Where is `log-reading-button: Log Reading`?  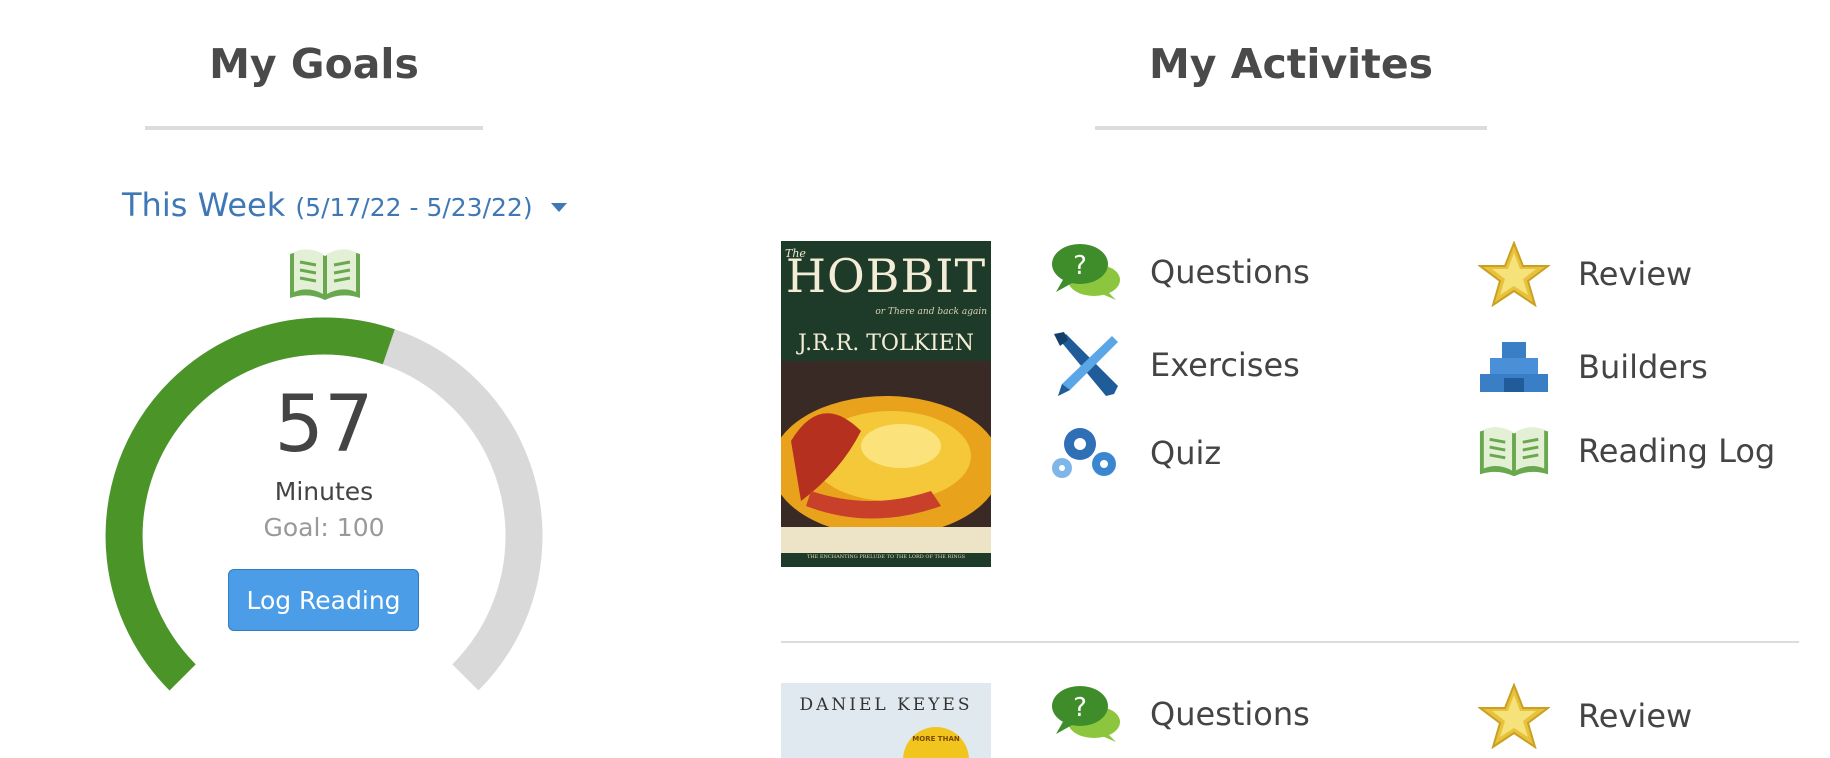 log-reading-button: Log Reading is located at coordinates (323, 600).